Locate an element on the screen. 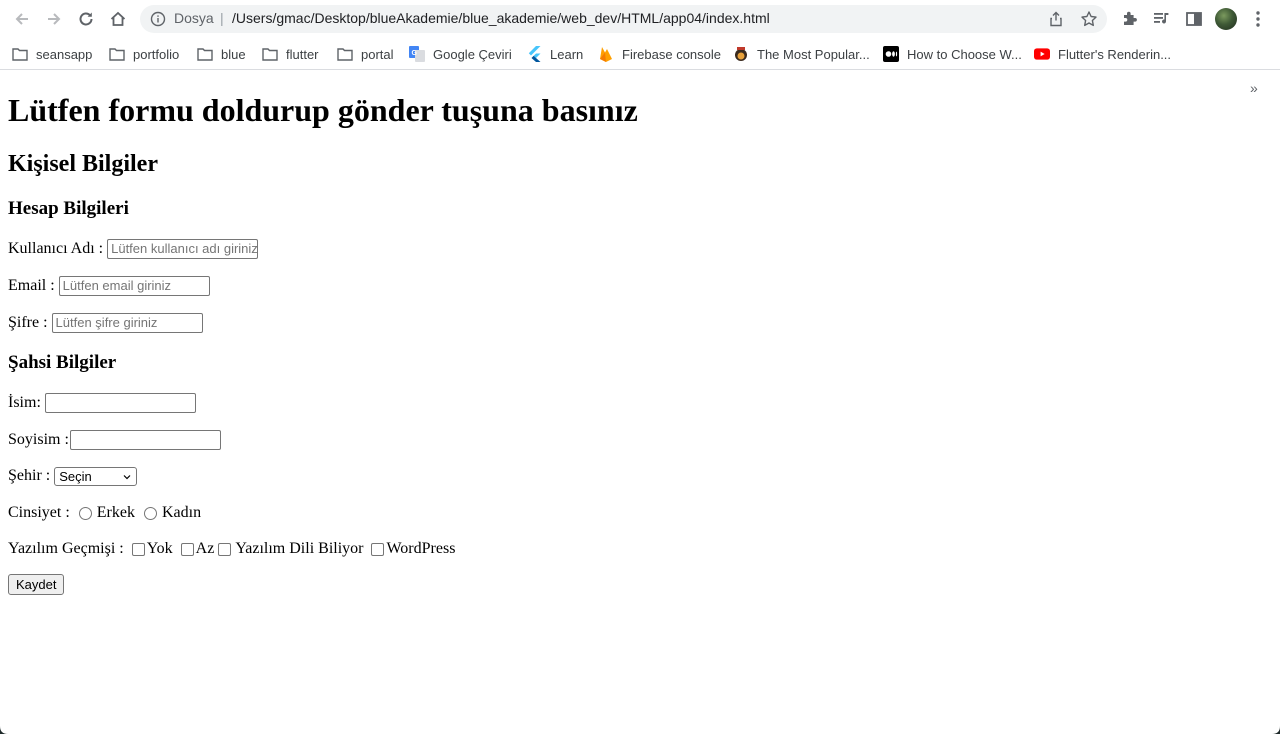  reload-button is located at coordinates (86, 19).